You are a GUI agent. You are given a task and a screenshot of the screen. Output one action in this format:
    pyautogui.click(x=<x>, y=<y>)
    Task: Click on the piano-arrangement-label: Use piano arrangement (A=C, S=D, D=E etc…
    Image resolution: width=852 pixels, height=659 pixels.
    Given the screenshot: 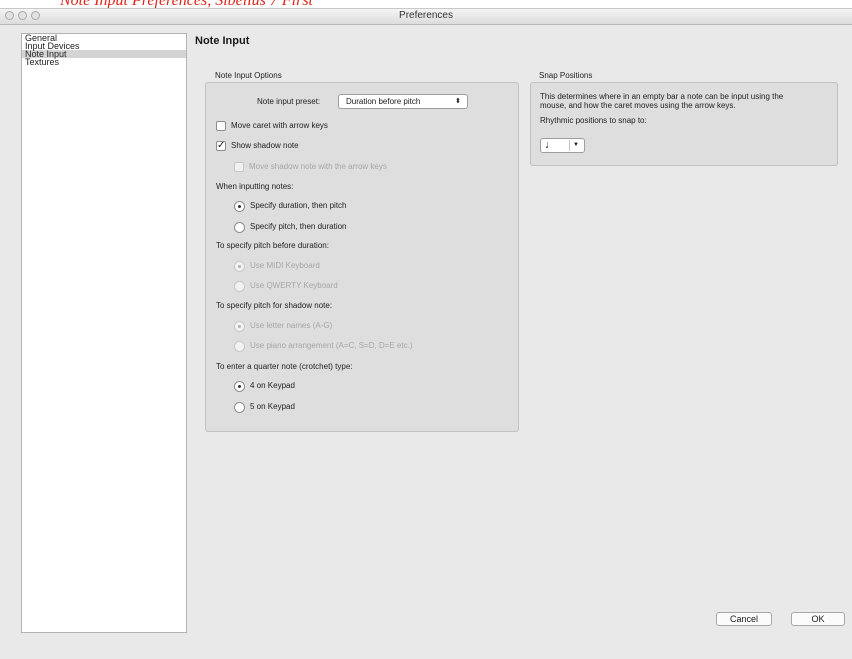 What is the action you would take?
    pyautogui.click(x=331, y=345)
    